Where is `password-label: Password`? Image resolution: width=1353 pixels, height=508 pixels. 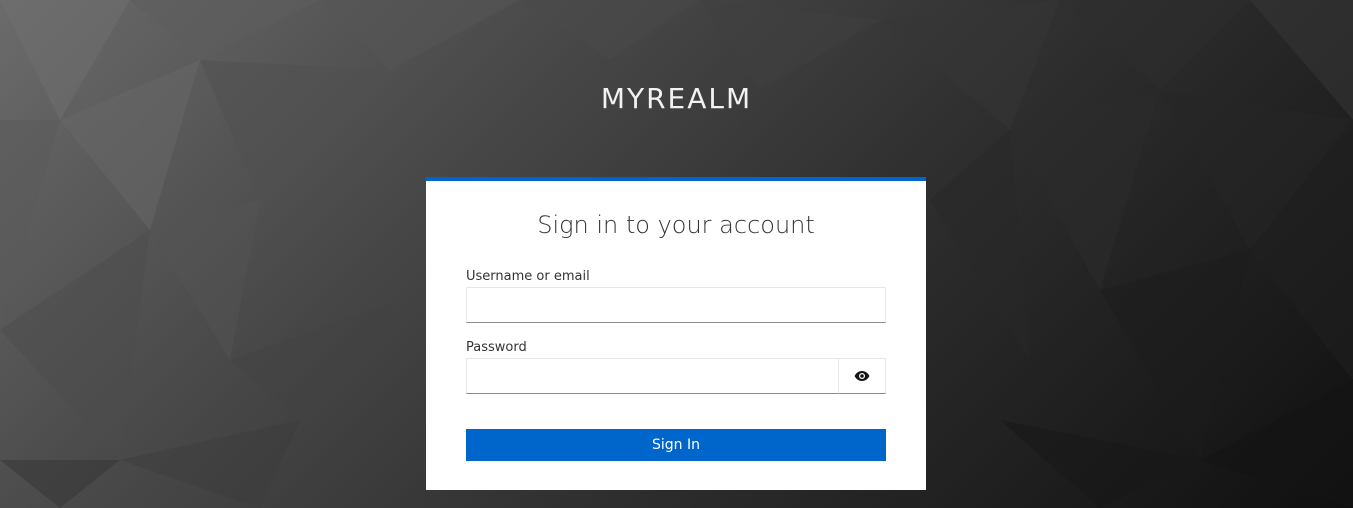
password-label: Password is located at coordinates (496, 347).